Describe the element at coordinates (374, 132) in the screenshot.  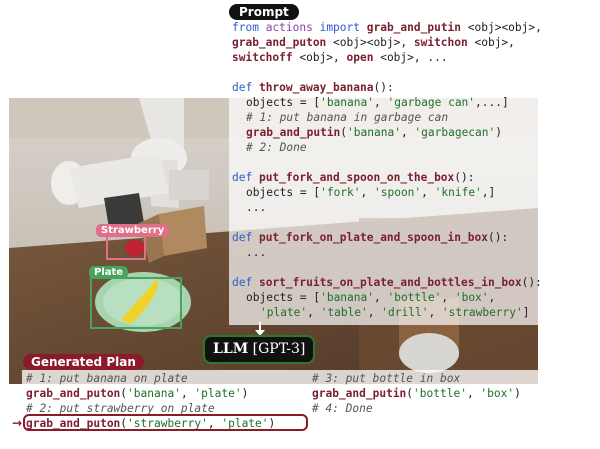
I see `code-call-line: grab_and_putin('banana', 'garbagecan')` at that location.